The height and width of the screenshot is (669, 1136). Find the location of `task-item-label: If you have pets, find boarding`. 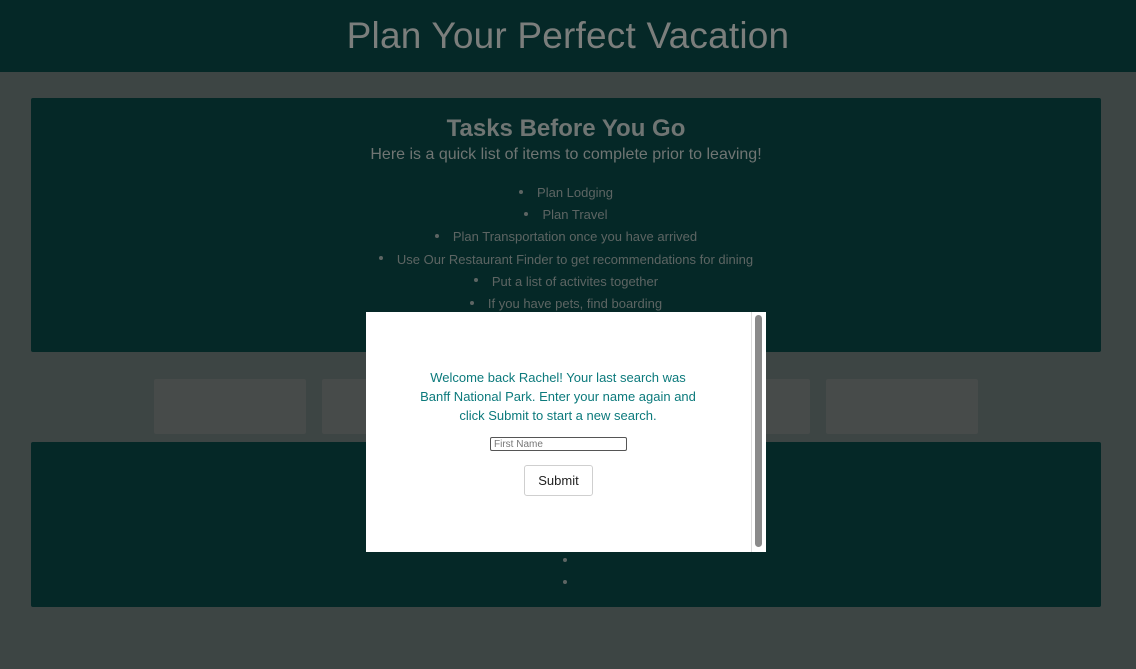

task-item-label: If you have pets, find boarding is located at coordinates (575, 303).